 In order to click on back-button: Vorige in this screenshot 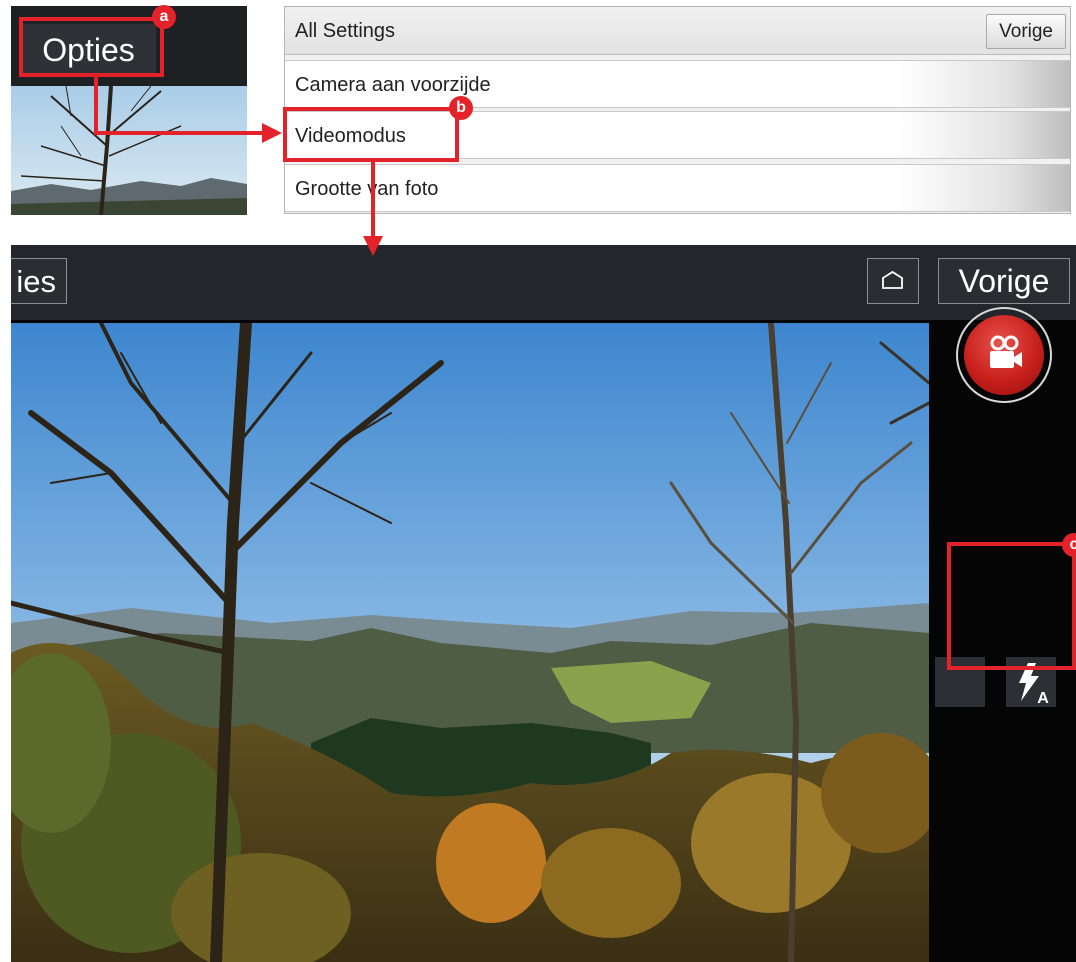, I will do `click(1004, 281)`.